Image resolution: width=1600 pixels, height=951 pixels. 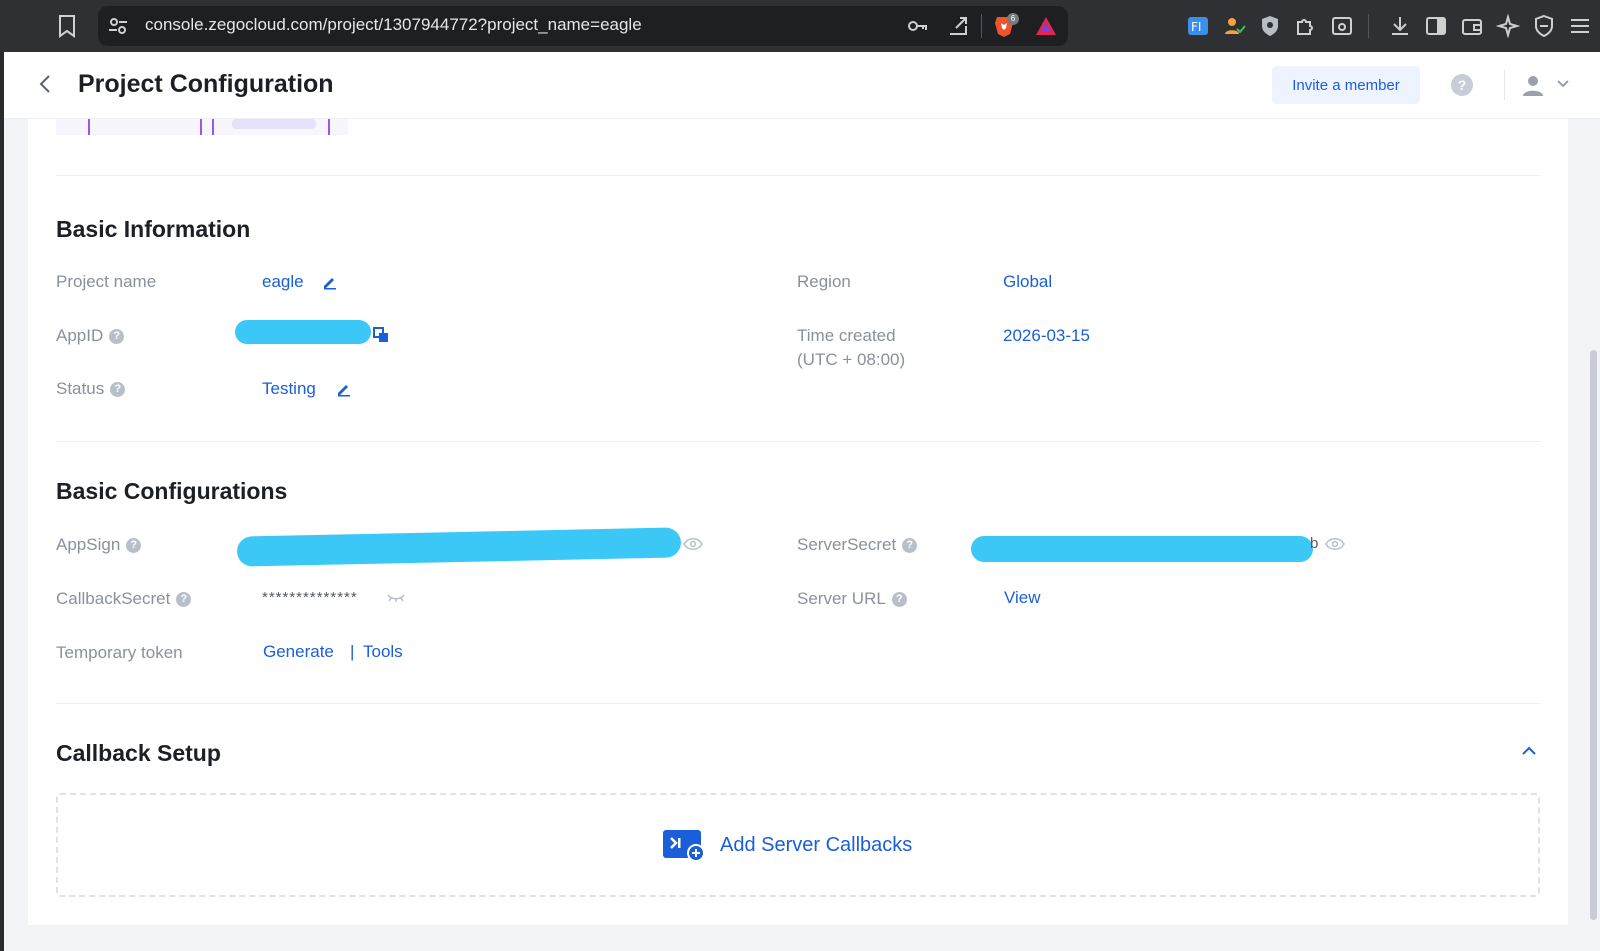 I want to click on region-value: Global, so click(x=1028, y=281).